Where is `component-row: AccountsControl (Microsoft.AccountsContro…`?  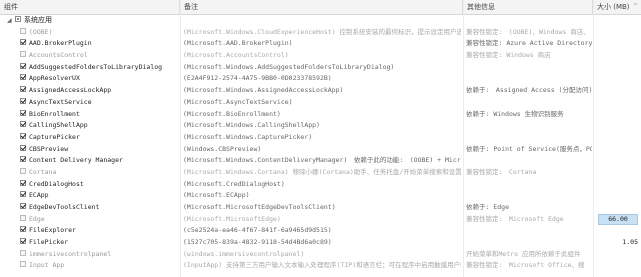 component-row: AccountsControl (Microsoft.AccountsContro… is located at coordinates (320, 56).